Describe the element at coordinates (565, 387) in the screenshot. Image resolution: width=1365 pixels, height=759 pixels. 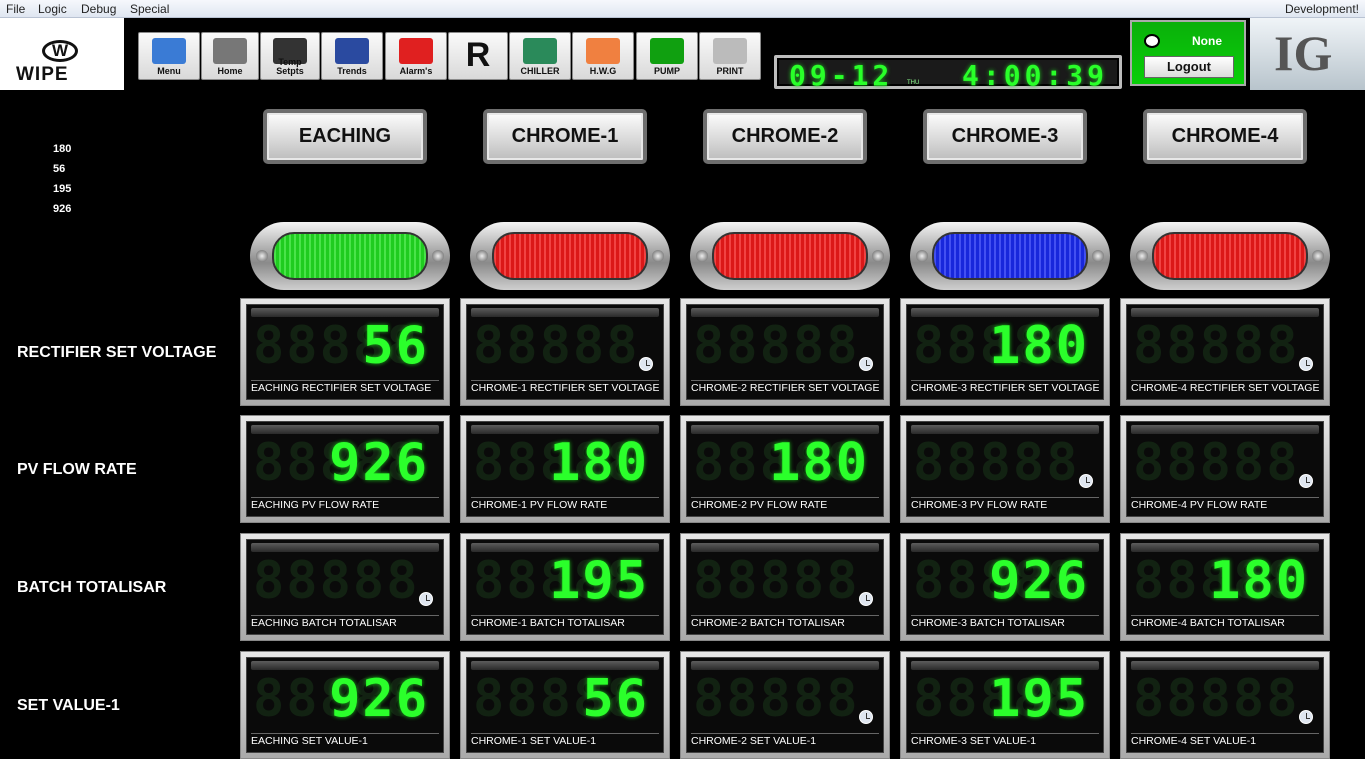
I see `meter-caption: CHROME-1 RECTIFIER SET VOLTAGE` at that location.